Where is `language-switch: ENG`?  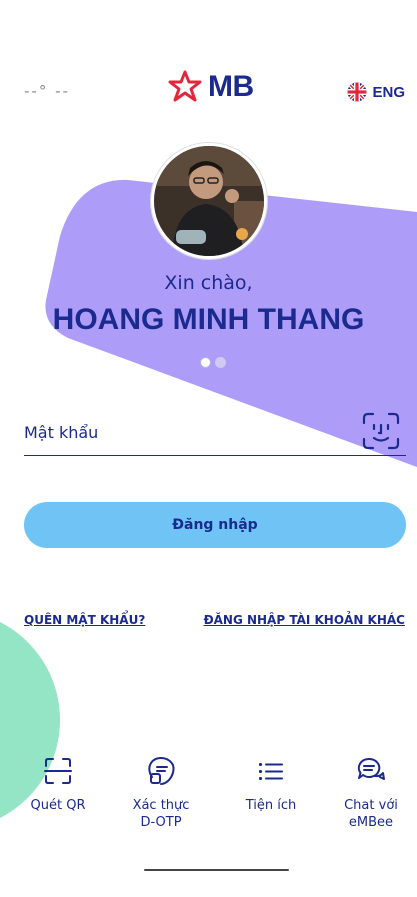
language-switch: ENG is located at coordinates (376, 92).